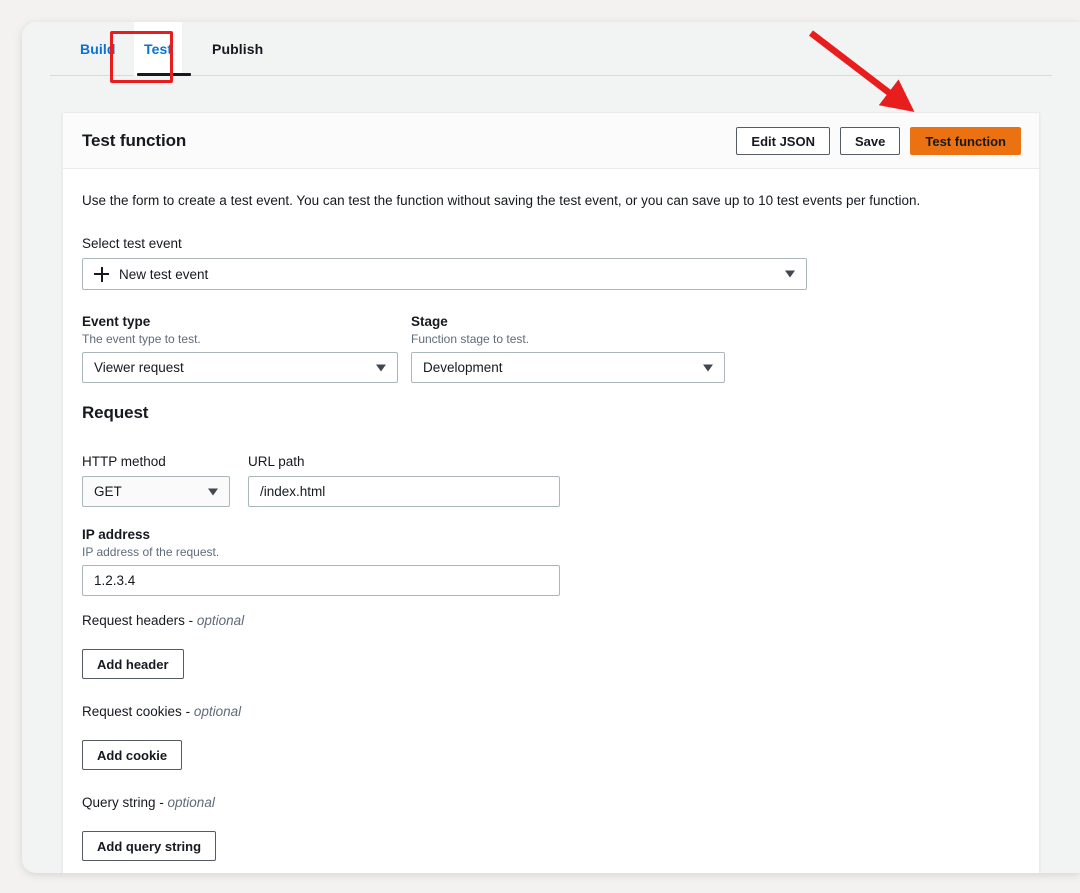  Describe the element at coordinates (870, 141) in the screenshot. I see `save-button: Save` at that location.